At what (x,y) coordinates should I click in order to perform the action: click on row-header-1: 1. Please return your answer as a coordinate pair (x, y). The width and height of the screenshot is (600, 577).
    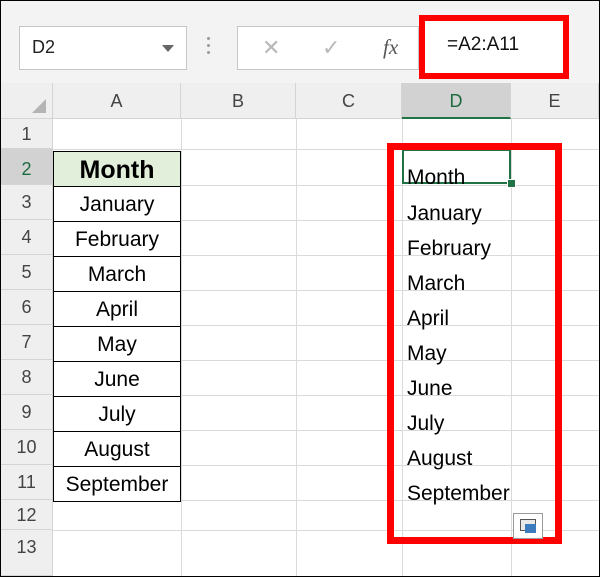
    Looking at the image, I should click on (27, 134).